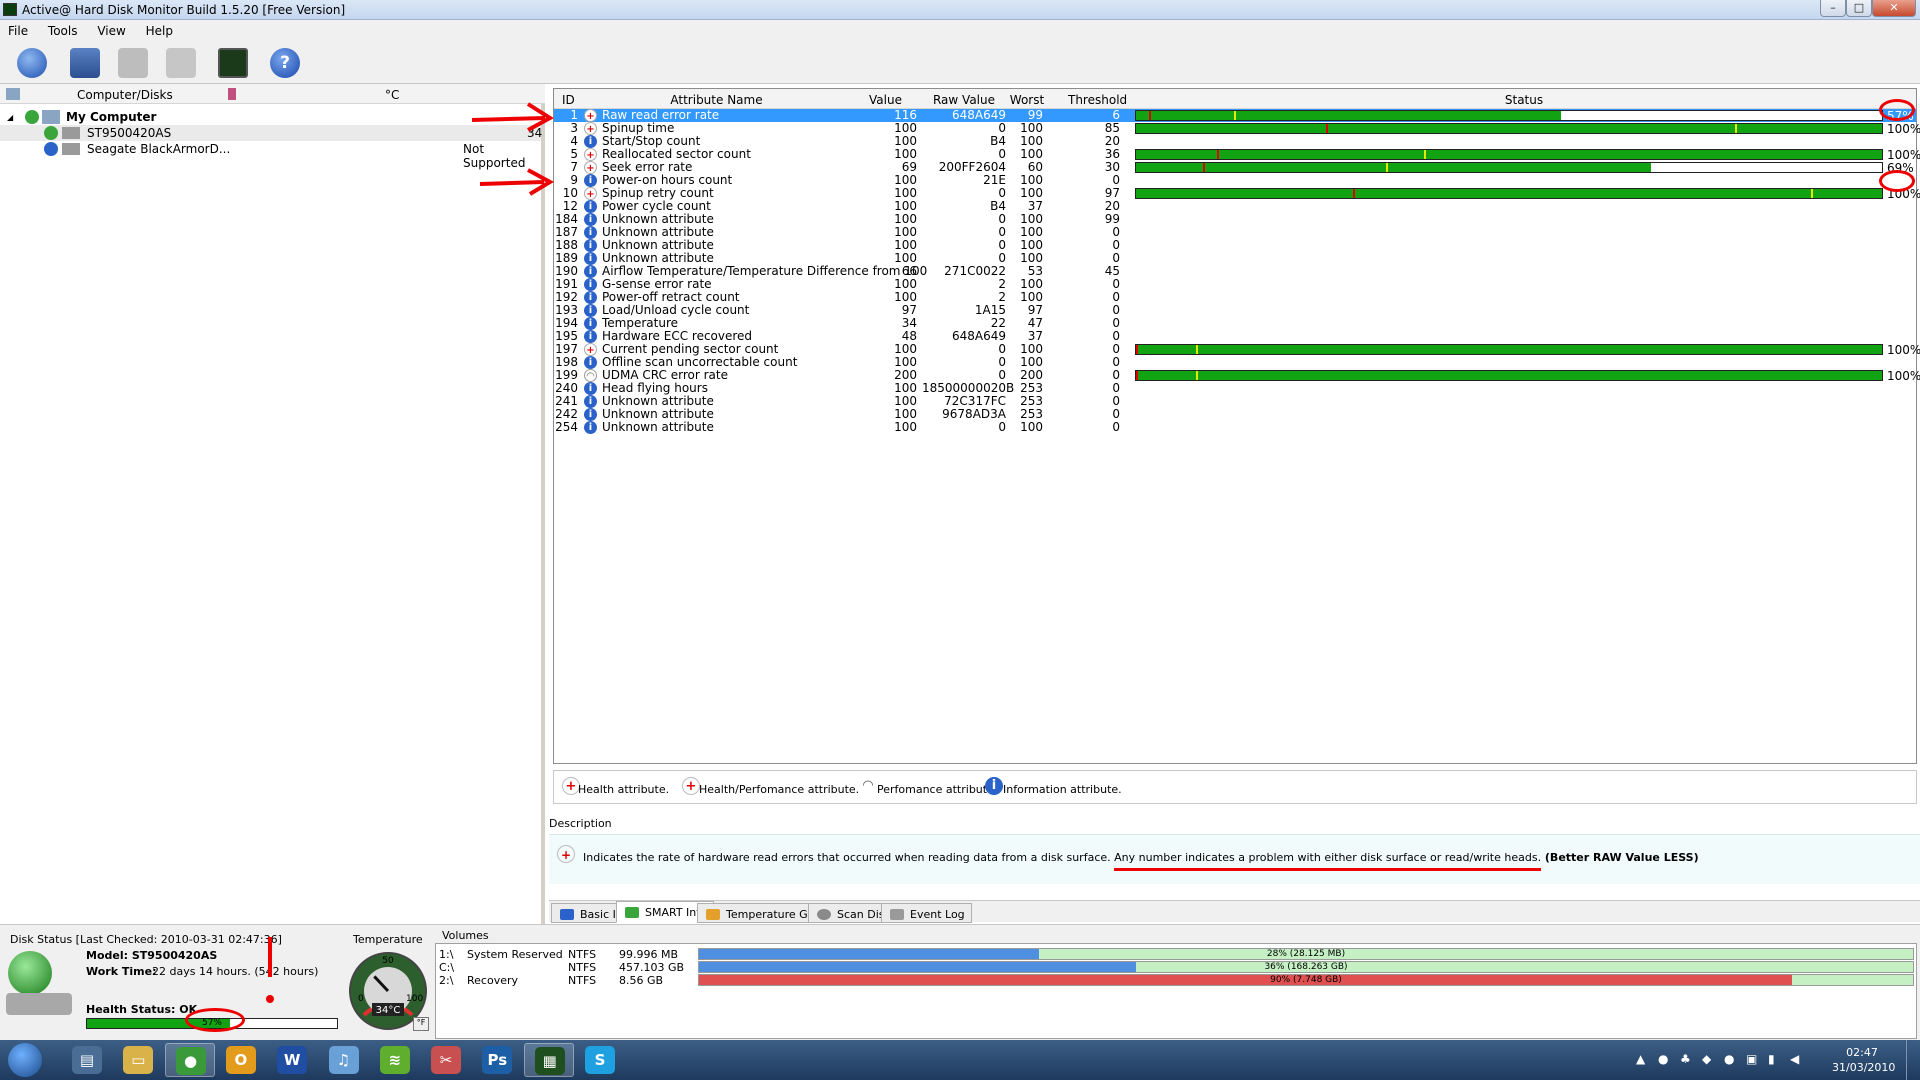 Image resolution: width=1920 pixels, height=1080 pixels. I want to click on col-threshold: Threshold, so click(1090, 99).